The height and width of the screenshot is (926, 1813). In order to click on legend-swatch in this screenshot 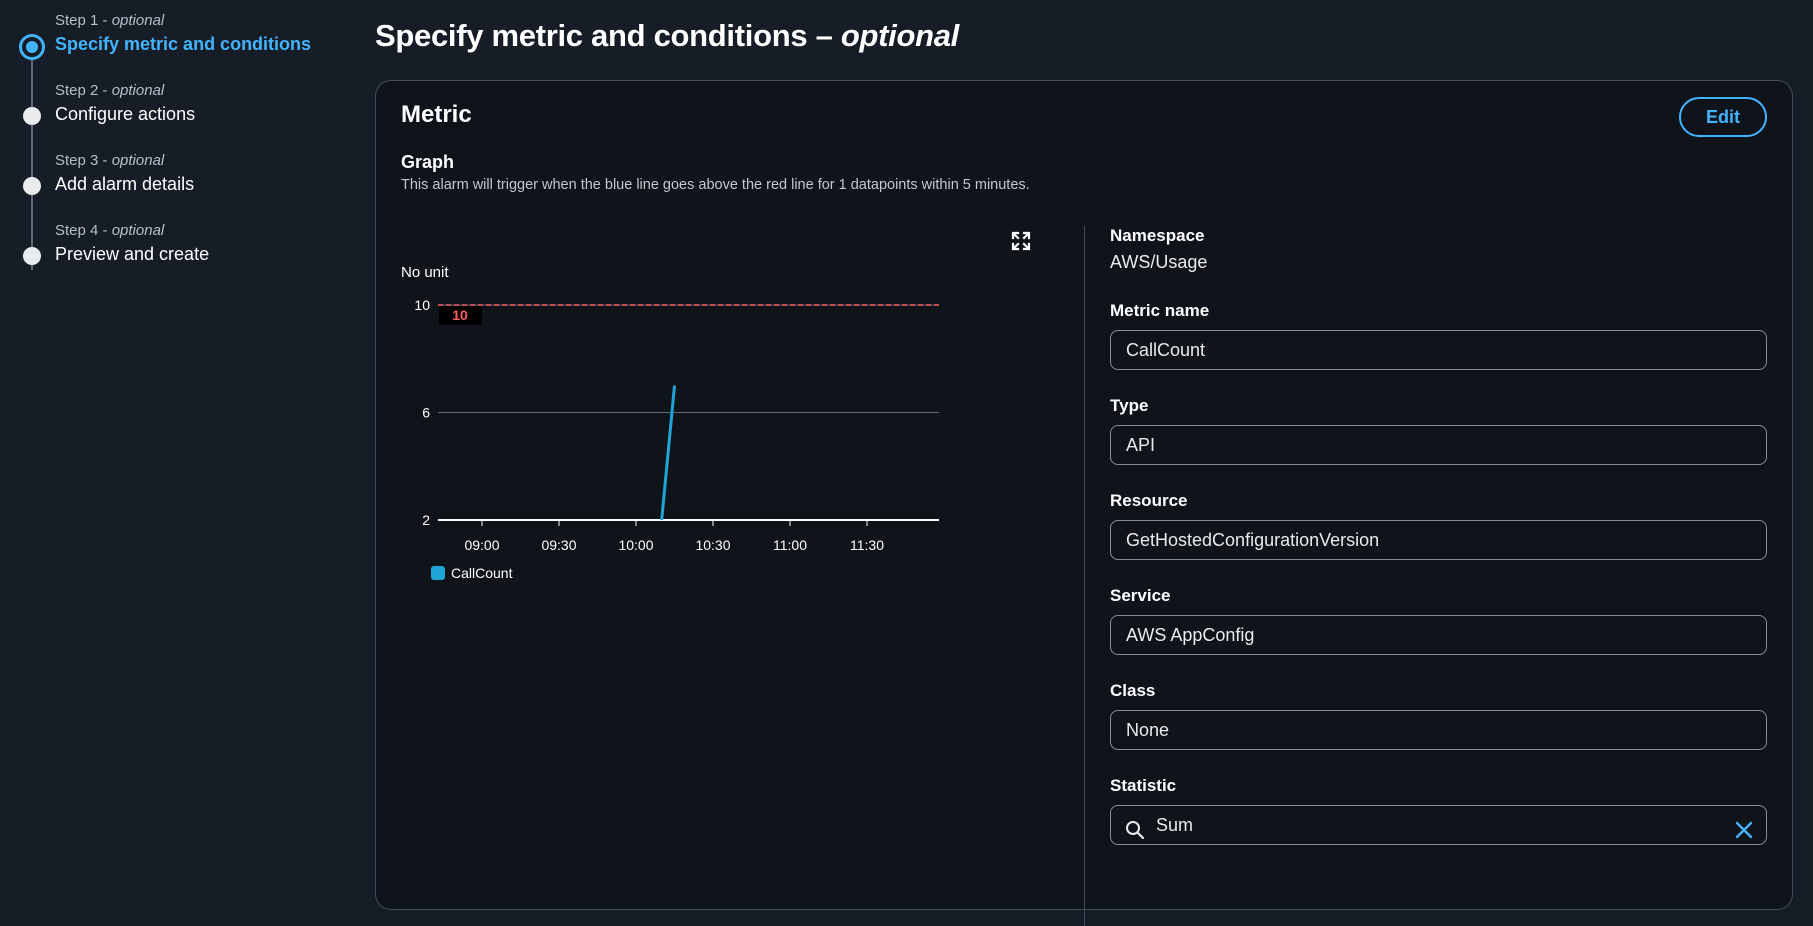, I will do `click(438, 573)`.